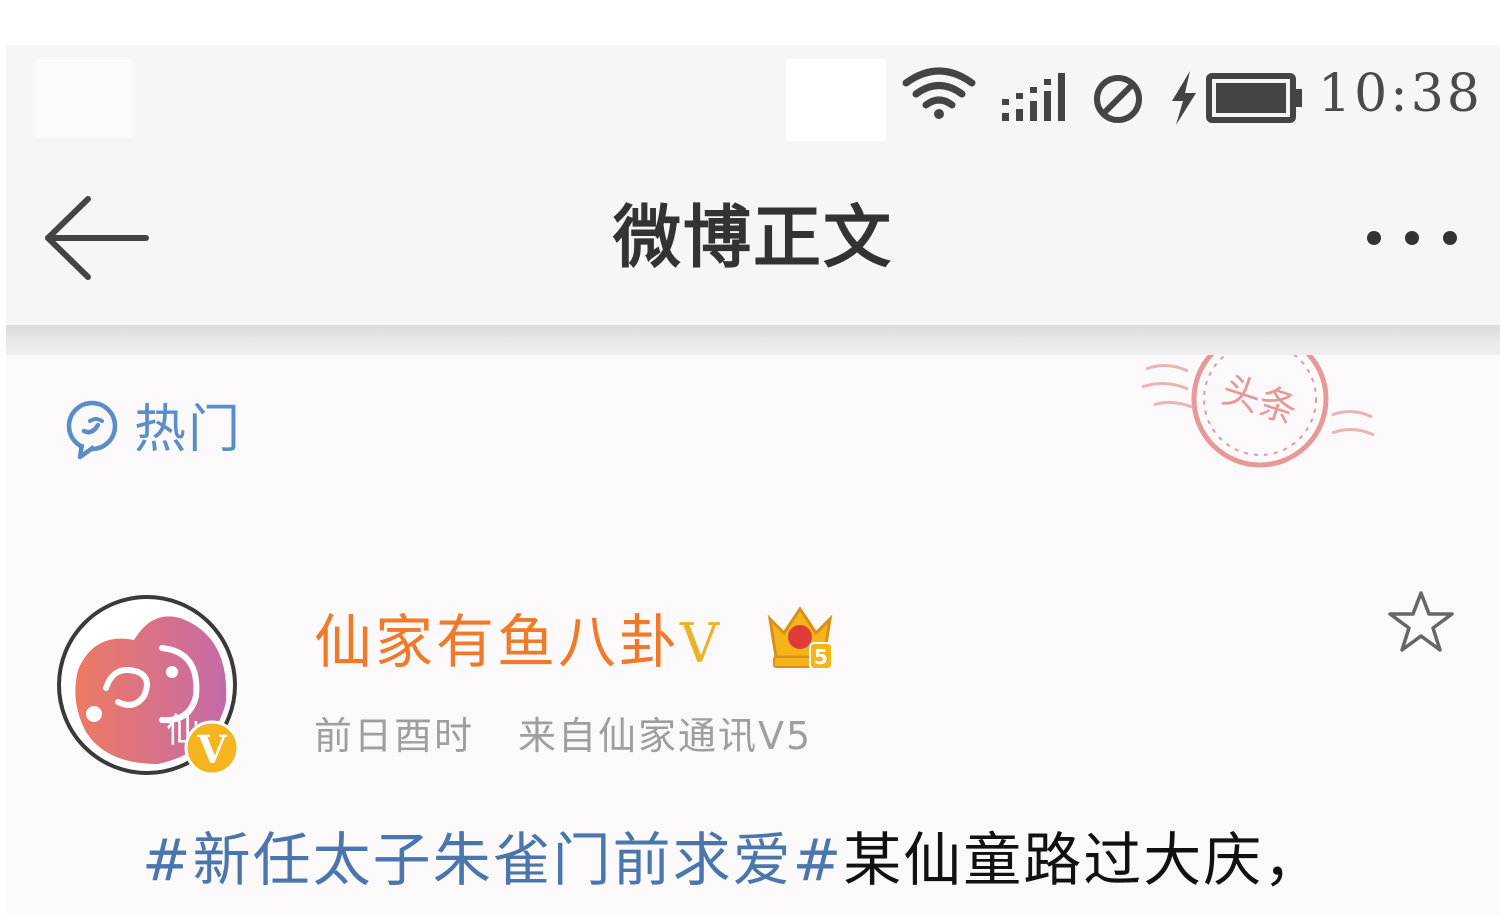 This screenshot has height=915, width=1500. I want to click on page-title: 微博正文, so click(752, 238).